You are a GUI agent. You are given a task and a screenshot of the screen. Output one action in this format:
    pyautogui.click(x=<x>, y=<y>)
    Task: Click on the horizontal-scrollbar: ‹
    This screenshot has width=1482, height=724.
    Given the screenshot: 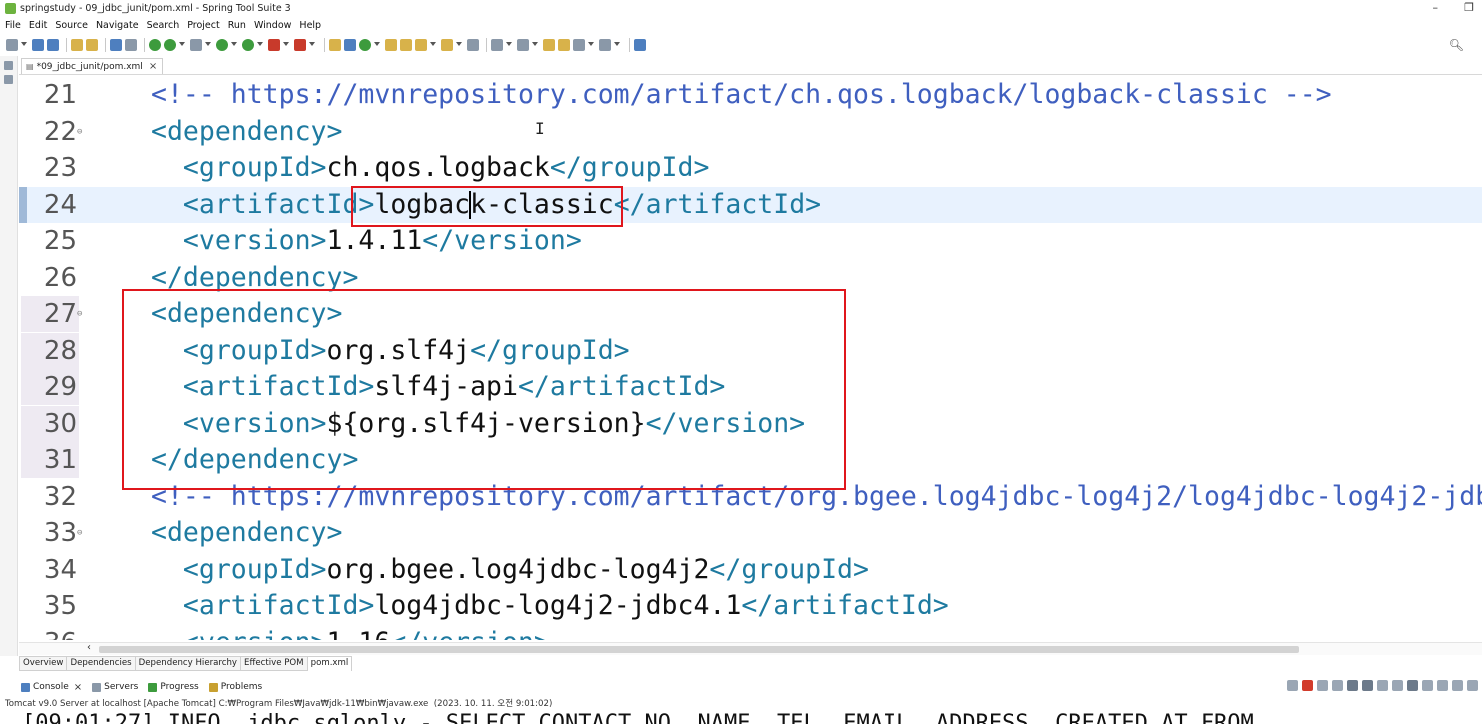 What is the action you would take?
    pyautogui.click(x=750, y=648)
    